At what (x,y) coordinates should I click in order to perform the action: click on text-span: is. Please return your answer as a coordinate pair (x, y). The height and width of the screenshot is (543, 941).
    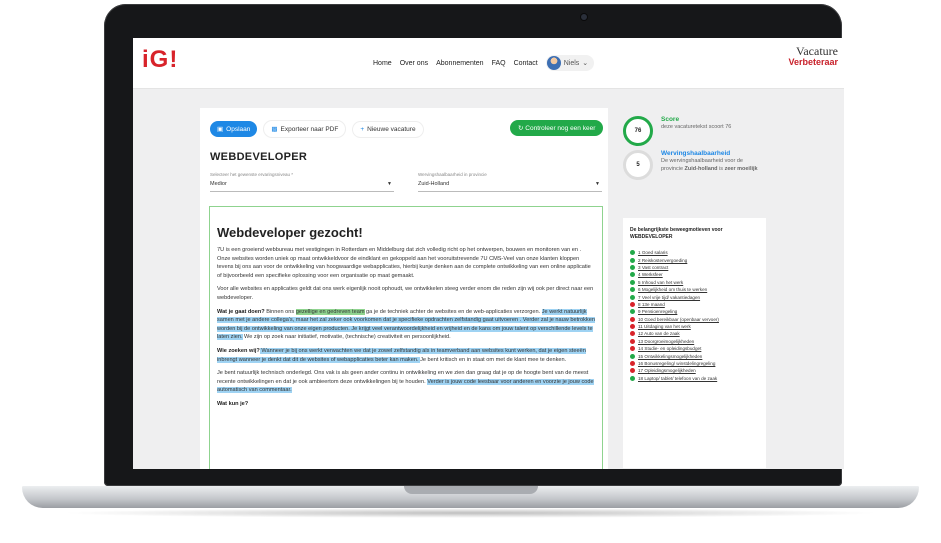
    Looking at the image, I should click on (721, 169).